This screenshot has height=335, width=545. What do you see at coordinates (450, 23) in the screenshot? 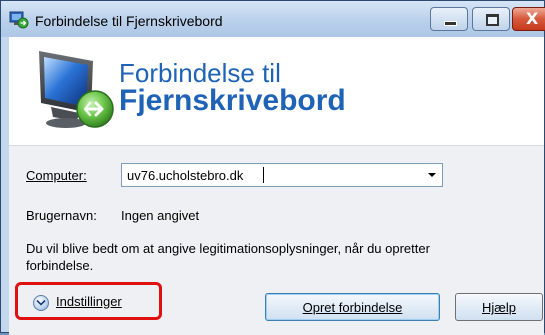
I see `minimize-icon` at bounding box center [450, 23].